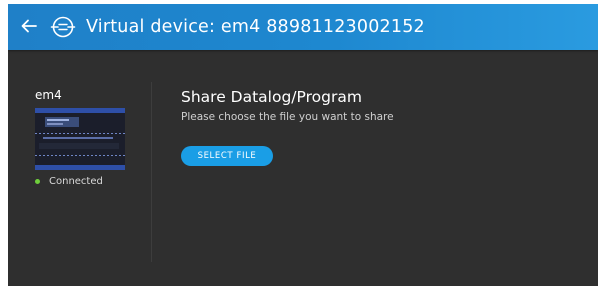  What do you see at coordinates (48, 95) in the screenshot?
I see `device-name: em4` at bounding box center [48, 95].